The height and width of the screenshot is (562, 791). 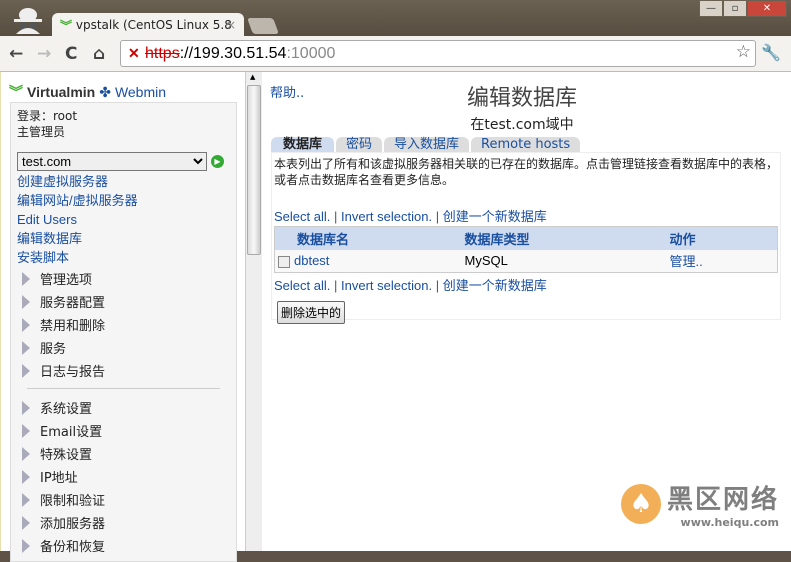 I want to click on webmin-logo-icon: ✤, so click(x=105, y=91).